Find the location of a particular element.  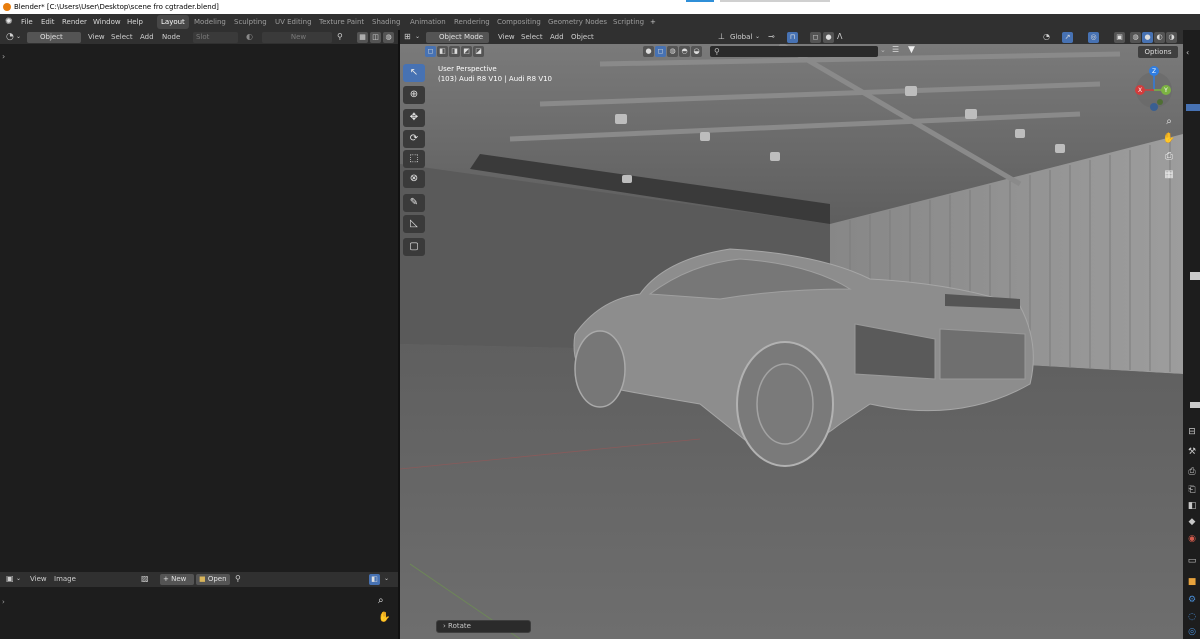

world-tab-icon: ◉ is located at coordinates (1192, 539).